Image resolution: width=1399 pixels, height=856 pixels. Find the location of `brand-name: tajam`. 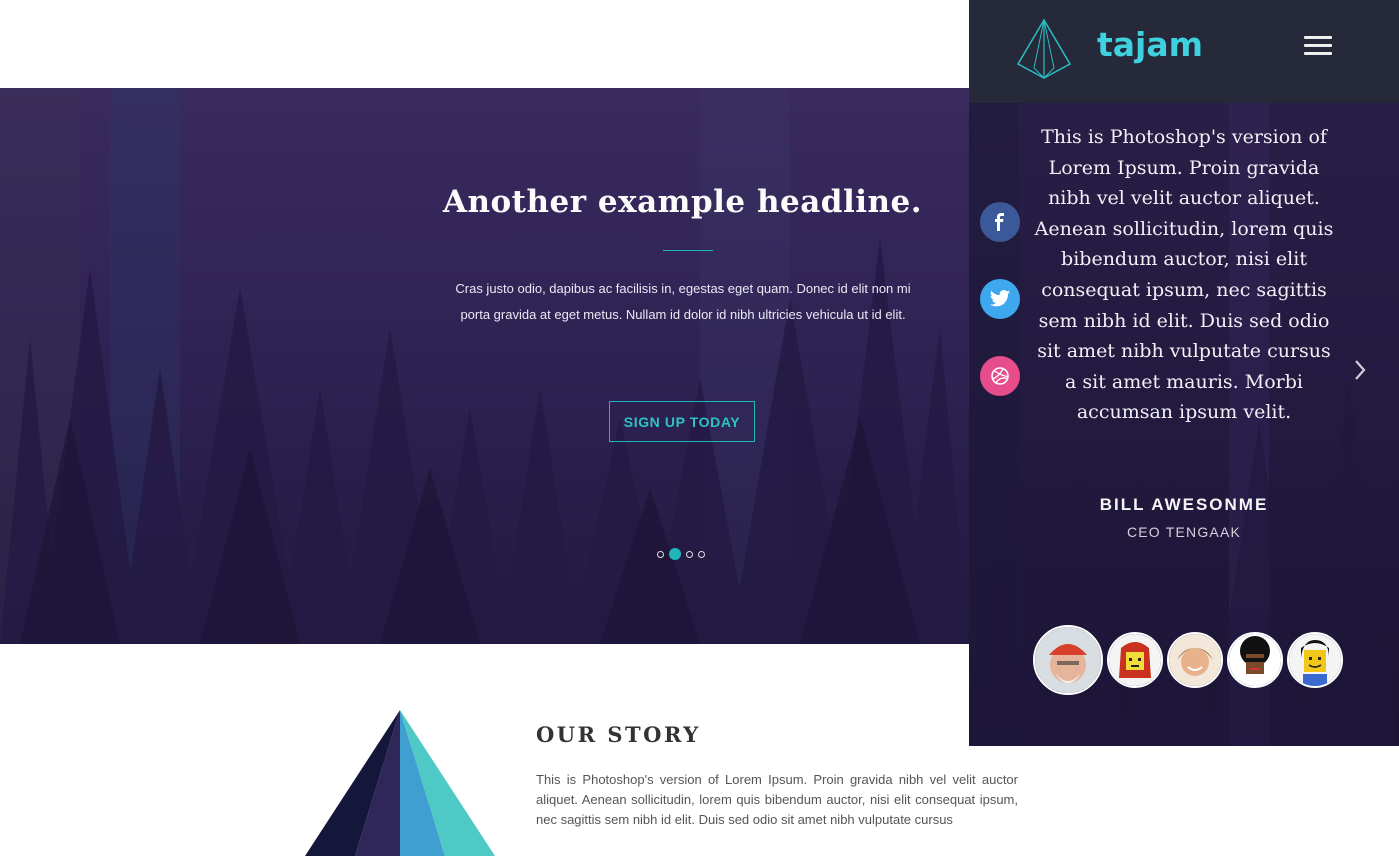

brand-name: tajam is located at coordinates (1150, 44).